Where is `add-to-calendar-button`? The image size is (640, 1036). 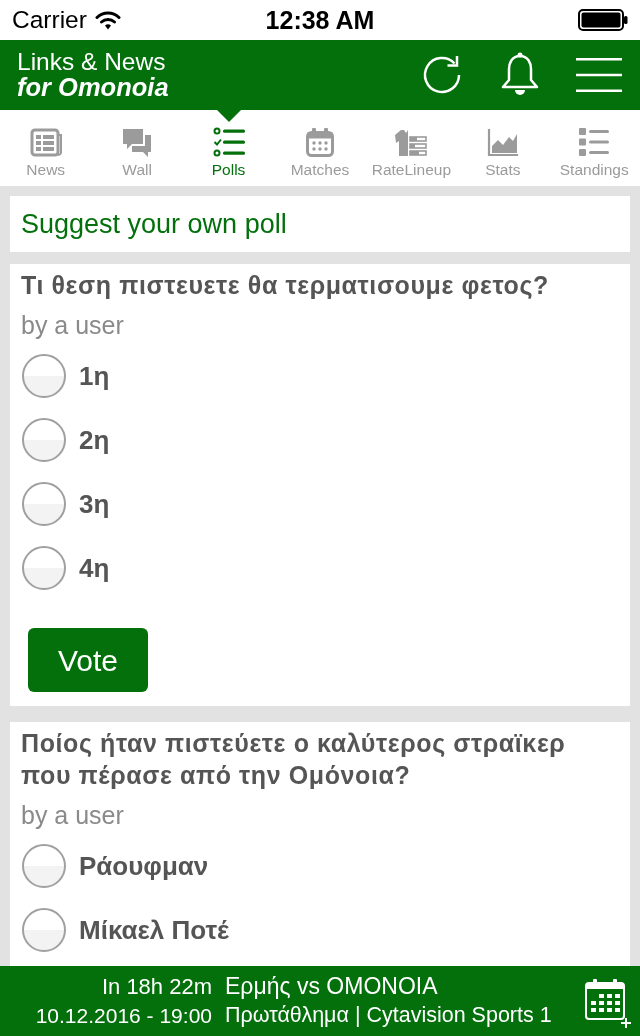 add-to-calendar-button is located at coordinates (608, 1004).